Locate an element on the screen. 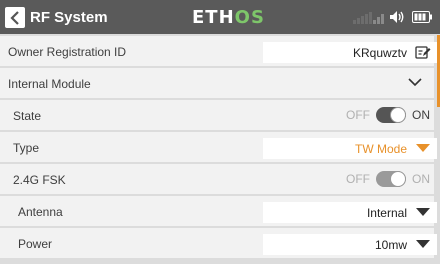 This screenshot has height=264, width=440. state-row: State OFF ON is located at coordinates (217, 115).